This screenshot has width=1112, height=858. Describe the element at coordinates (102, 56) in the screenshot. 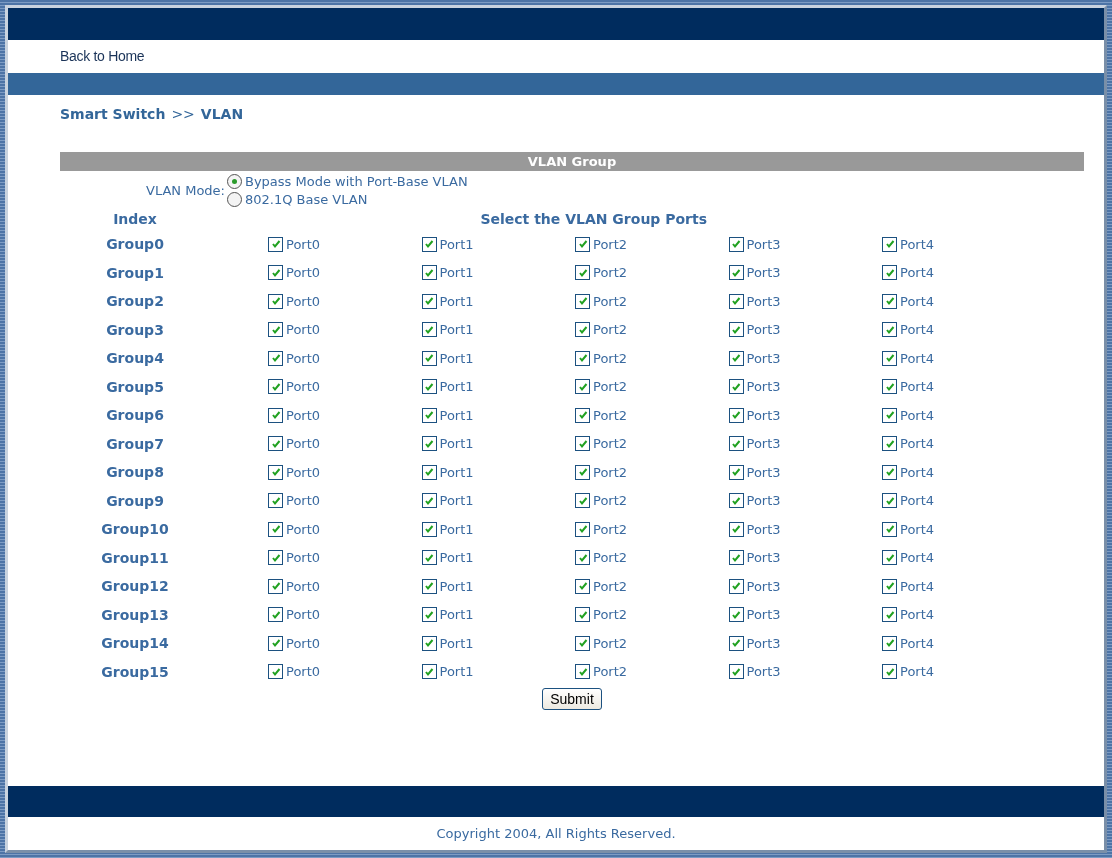

I see `back-to-home-link: Back to Home` at that location.